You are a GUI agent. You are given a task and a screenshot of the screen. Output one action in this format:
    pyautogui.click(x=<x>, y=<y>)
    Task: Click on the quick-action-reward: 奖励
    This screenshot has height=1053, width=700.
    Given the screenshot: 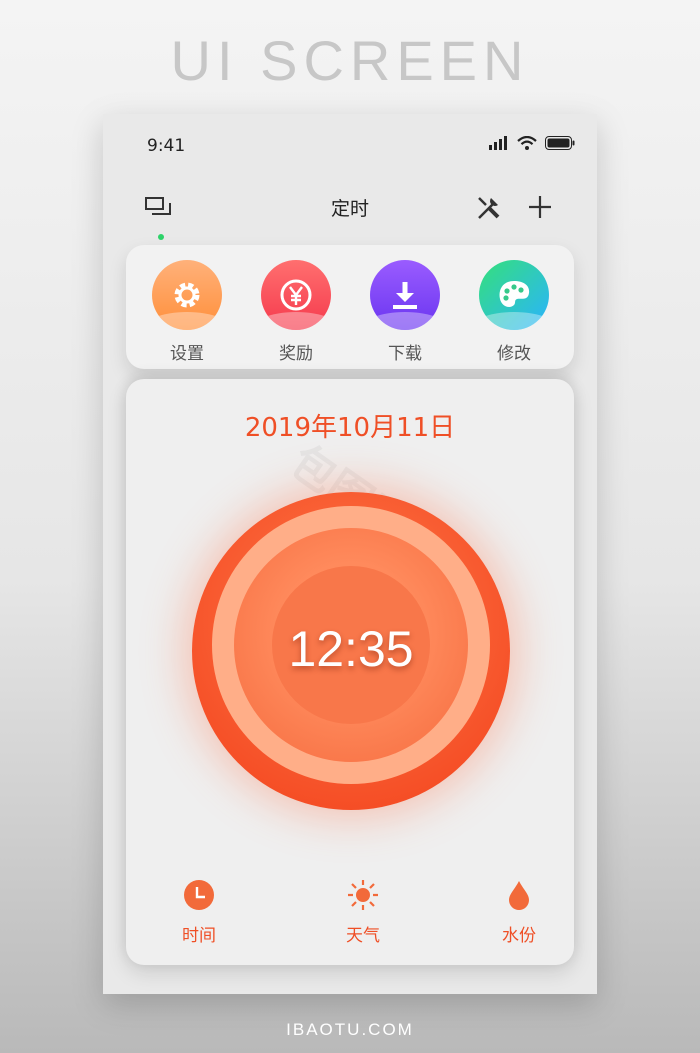 What is the action you would take?
    pyautogui.click(x=296, y=312)
    